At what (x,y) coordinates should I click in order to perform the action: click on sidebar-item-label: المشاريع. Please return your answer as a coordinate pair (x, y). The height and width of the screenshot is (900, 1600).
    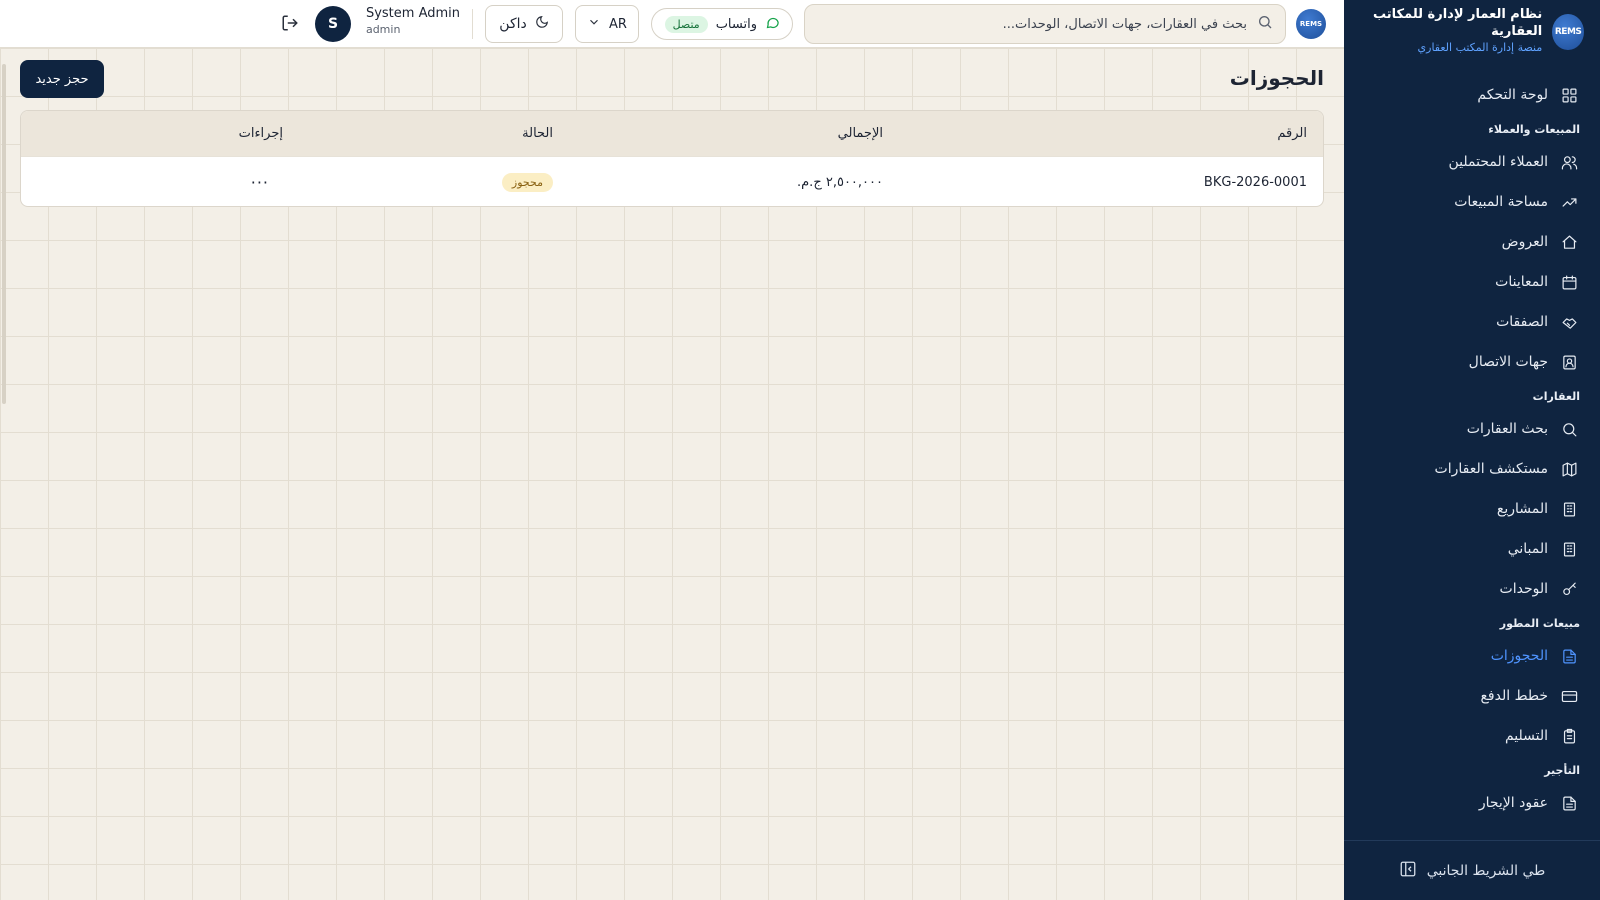
    Looking at the image, I should click on (1522, 509).